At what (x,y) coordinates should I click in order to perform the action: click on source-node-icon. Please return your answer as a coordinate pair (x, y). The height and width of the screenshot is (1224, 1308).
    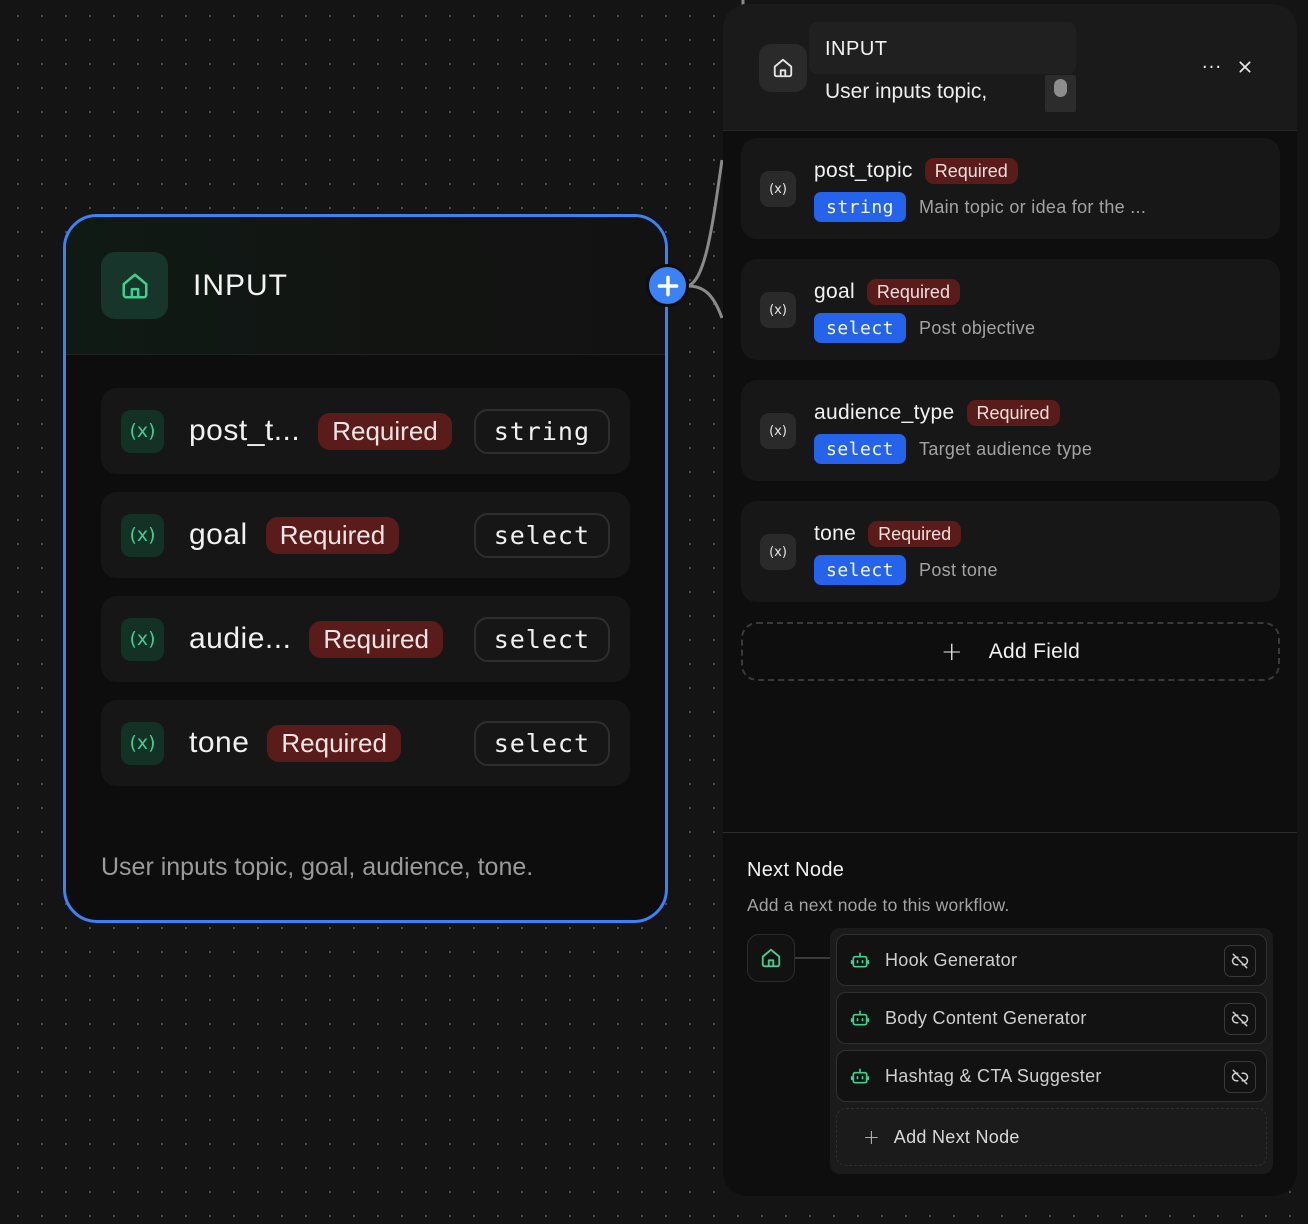
    Looking at the image, I should click on (771, 958).